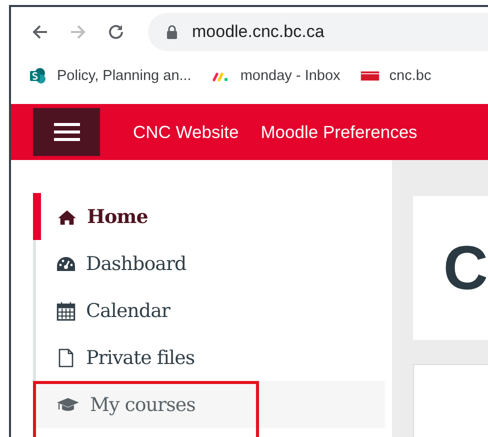  What do you see at coordinates (339, 132) in the screenshot?
I see `nav-link: Moodle Preferences` at bounding box center [339, 132].